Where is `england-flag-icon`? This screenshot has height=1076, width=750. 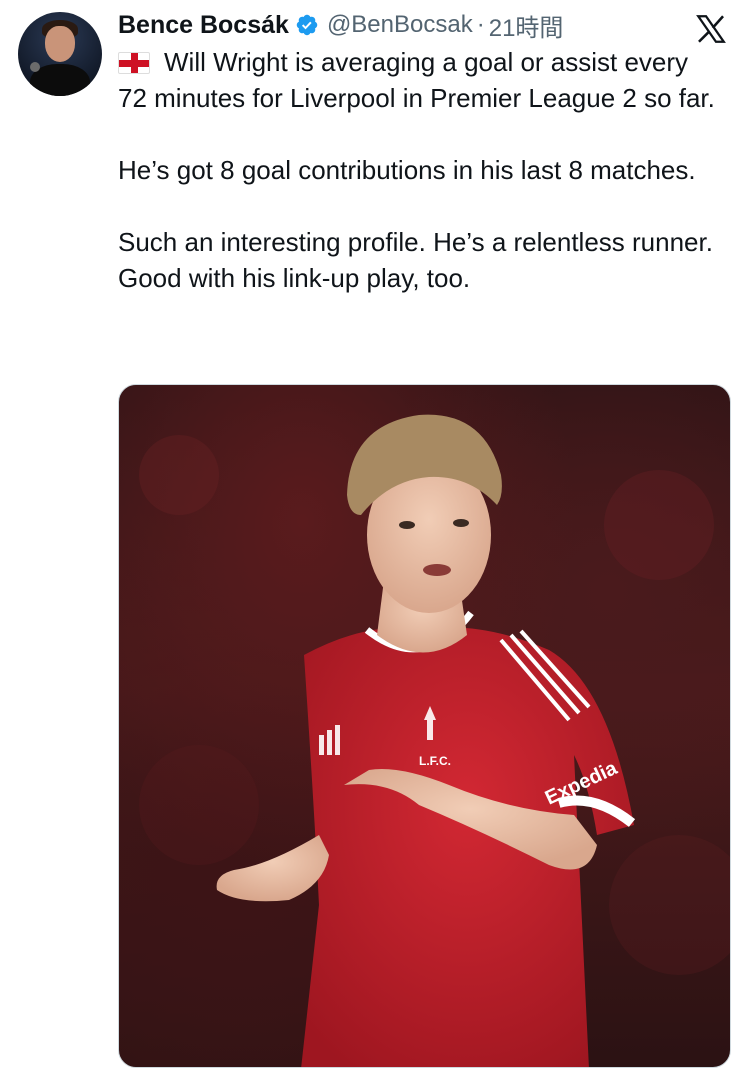 england-flag-icon is located at coordinates (134, 63).